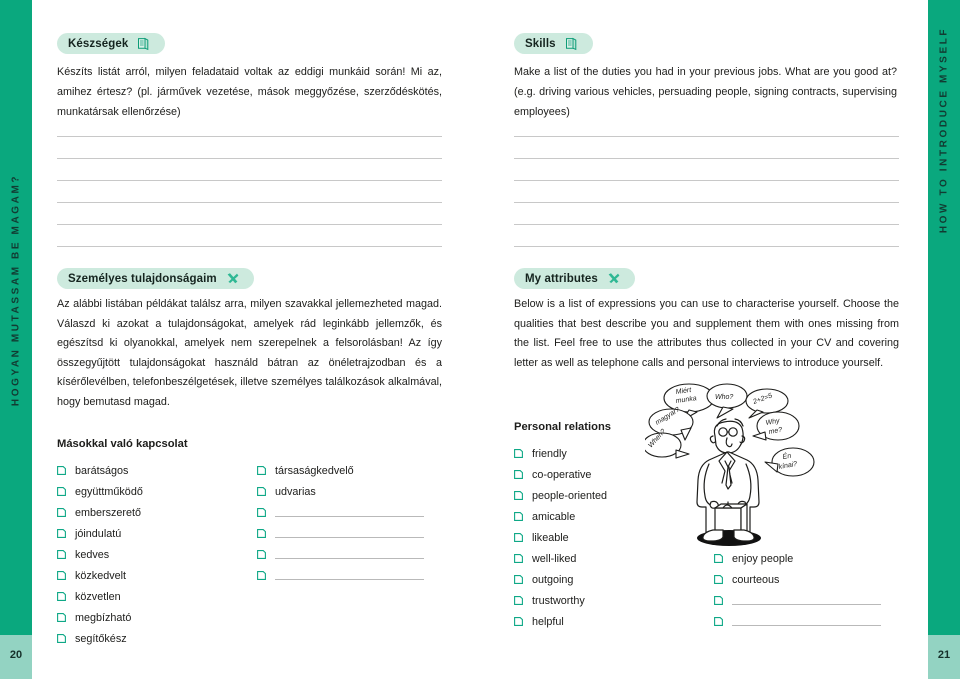  I want to click on list-item: well-liked, so click(614, 558).